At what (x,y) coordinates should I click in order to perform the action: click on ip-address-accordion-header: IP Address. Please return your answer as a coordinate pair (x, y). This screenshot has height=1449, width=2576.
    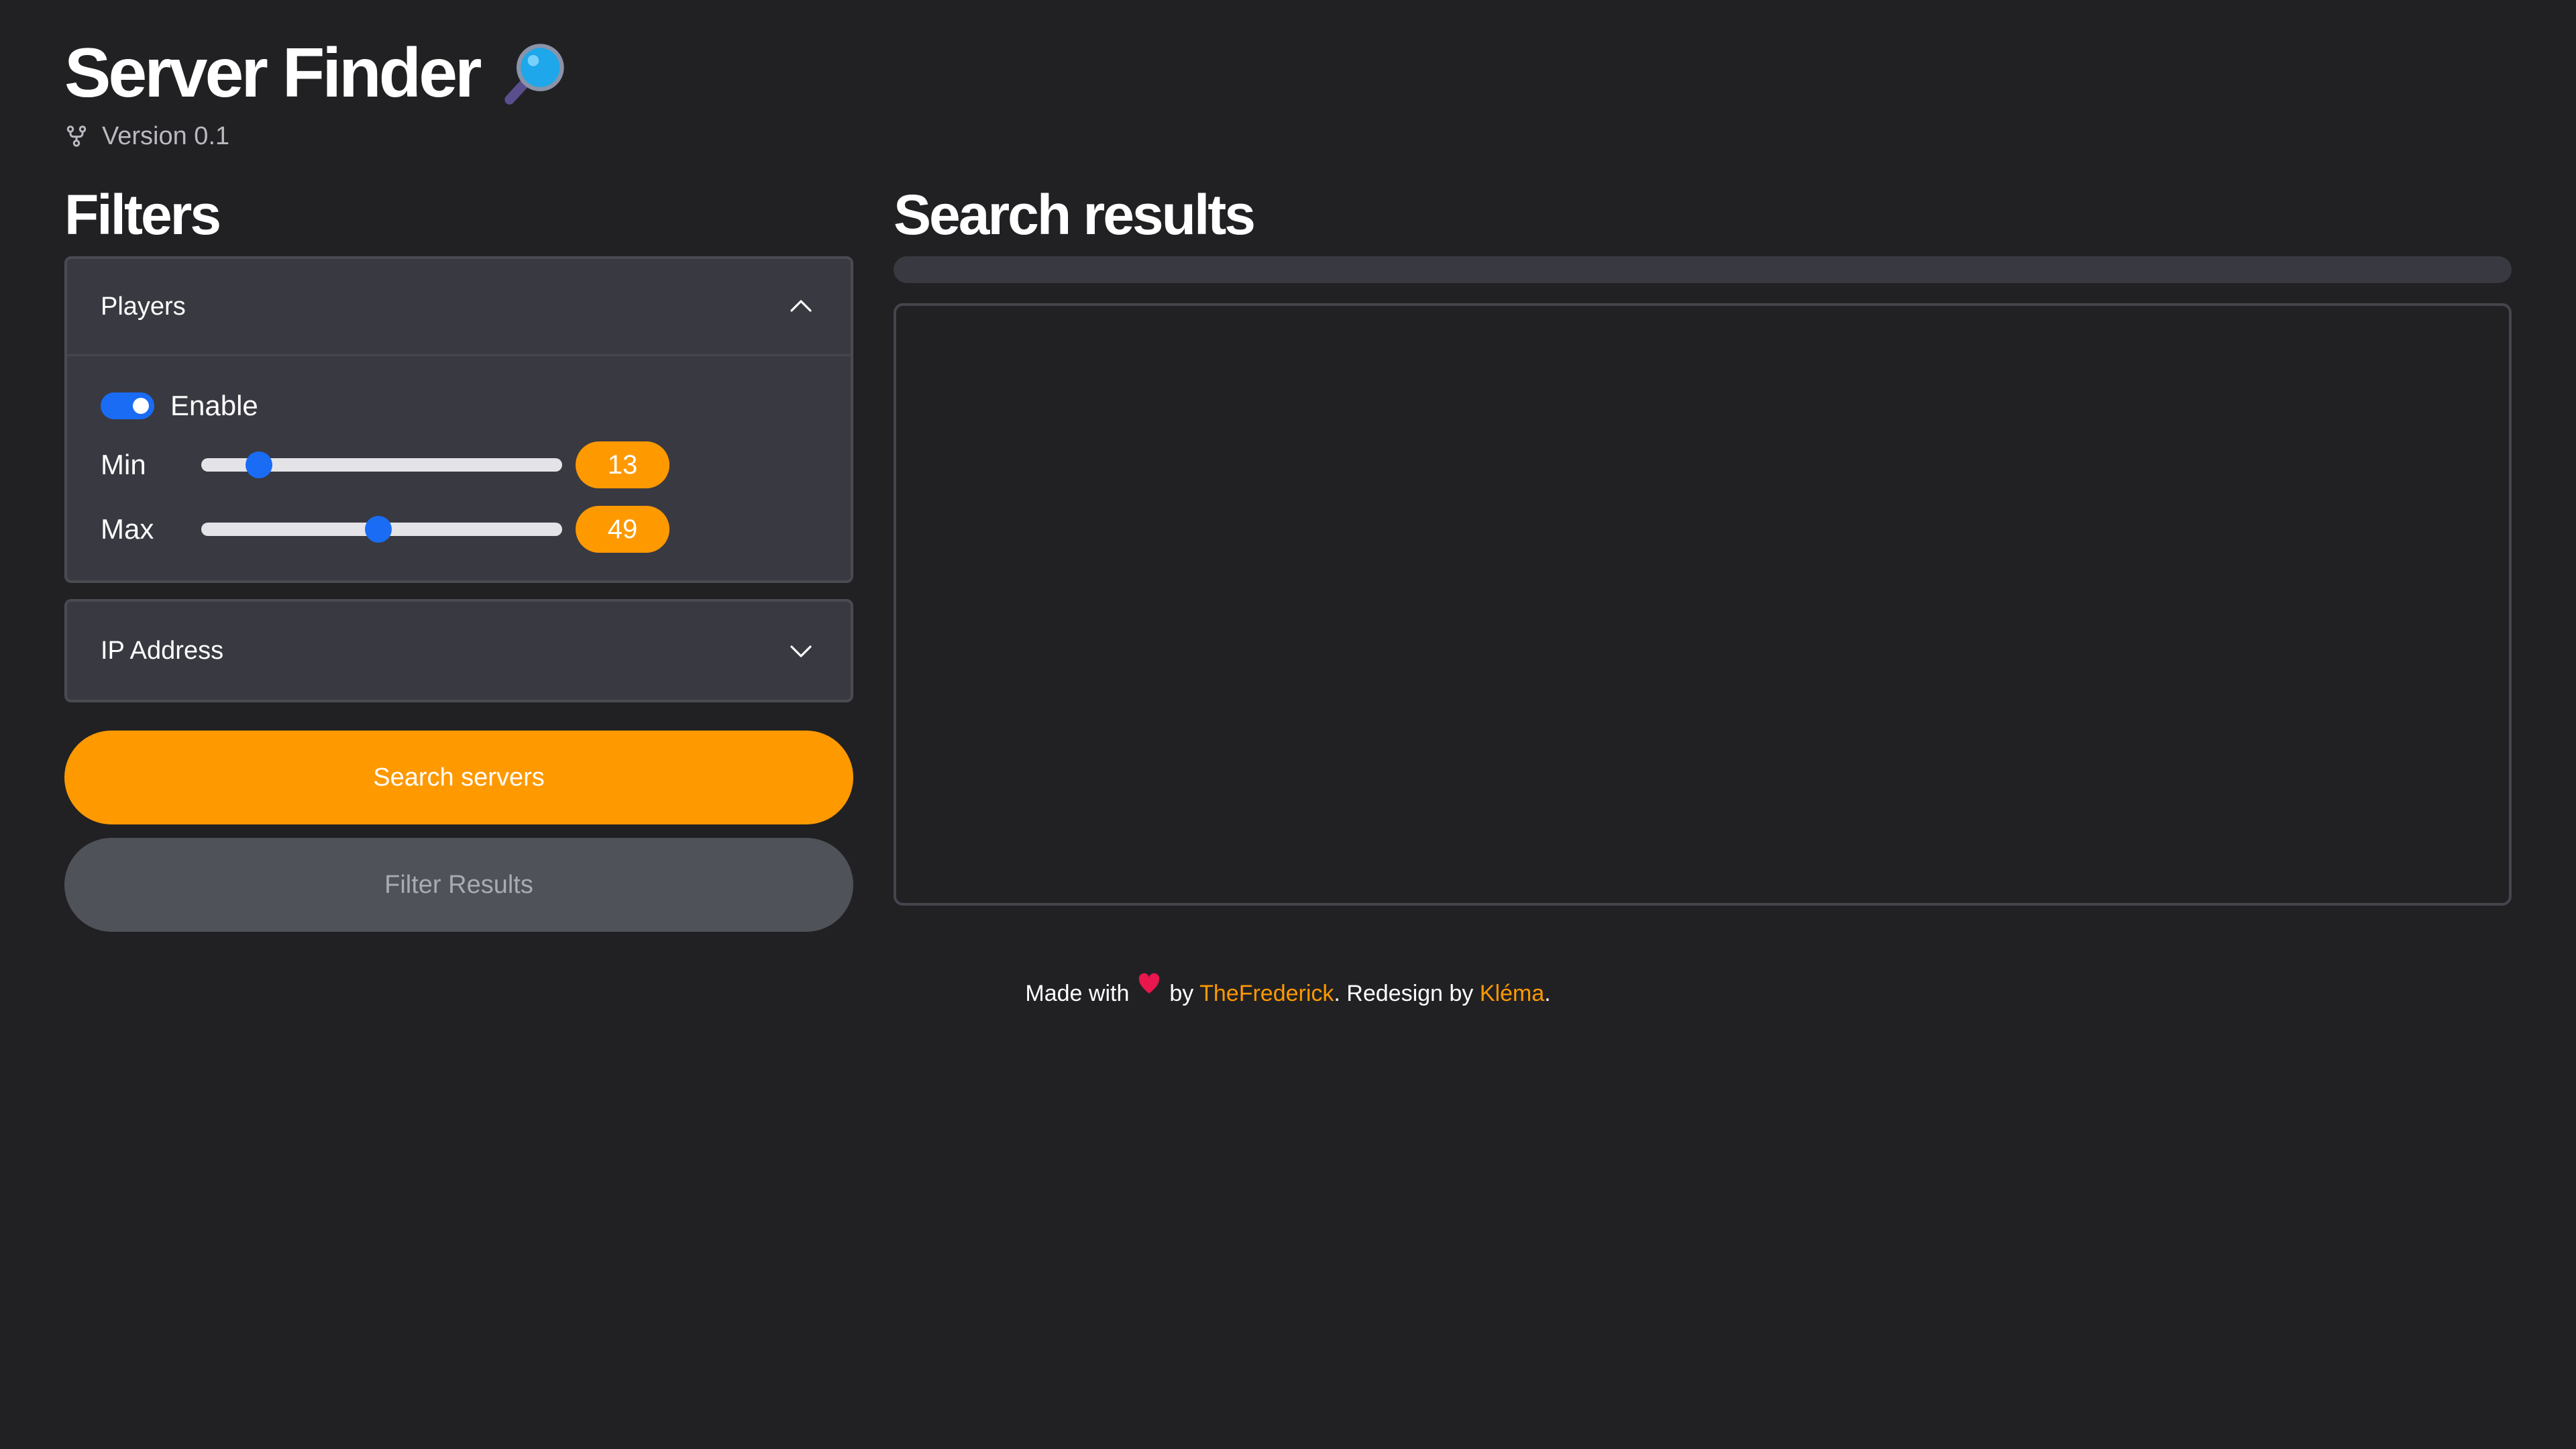
    Looking at the image, I should click on (459, 651).